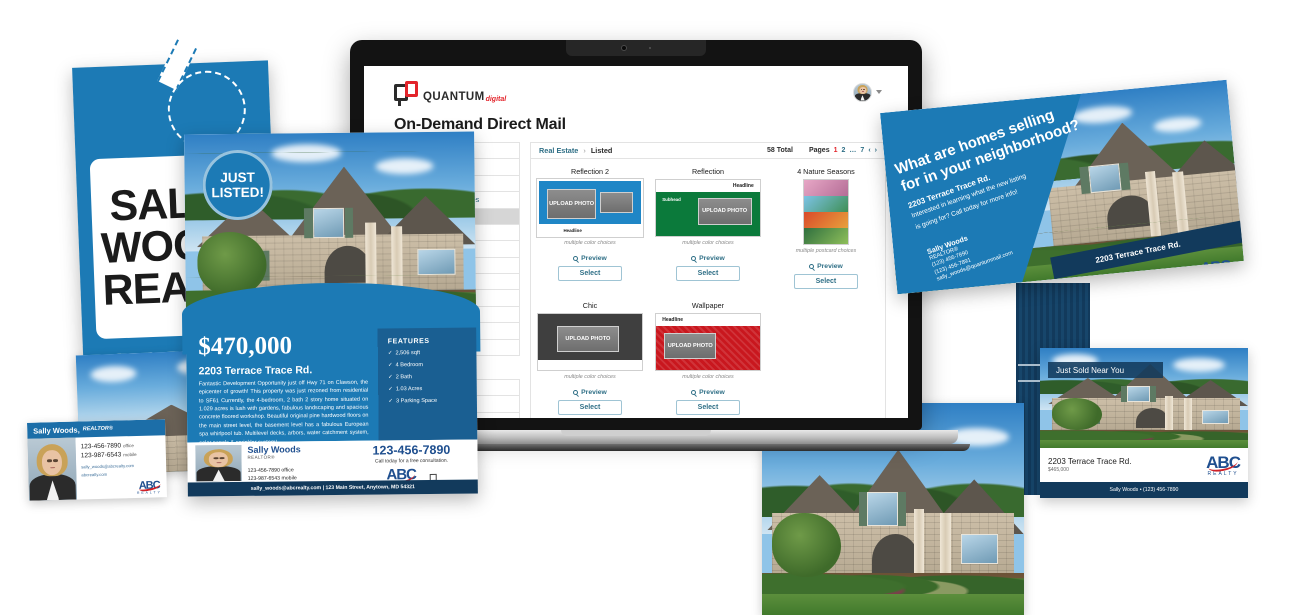 Image resolution: width=1296 pixels, height=615 pixels. Describe the element at coordinates (590, 171) in the screenshot. I see `template-name: Reflection 2` at that location.